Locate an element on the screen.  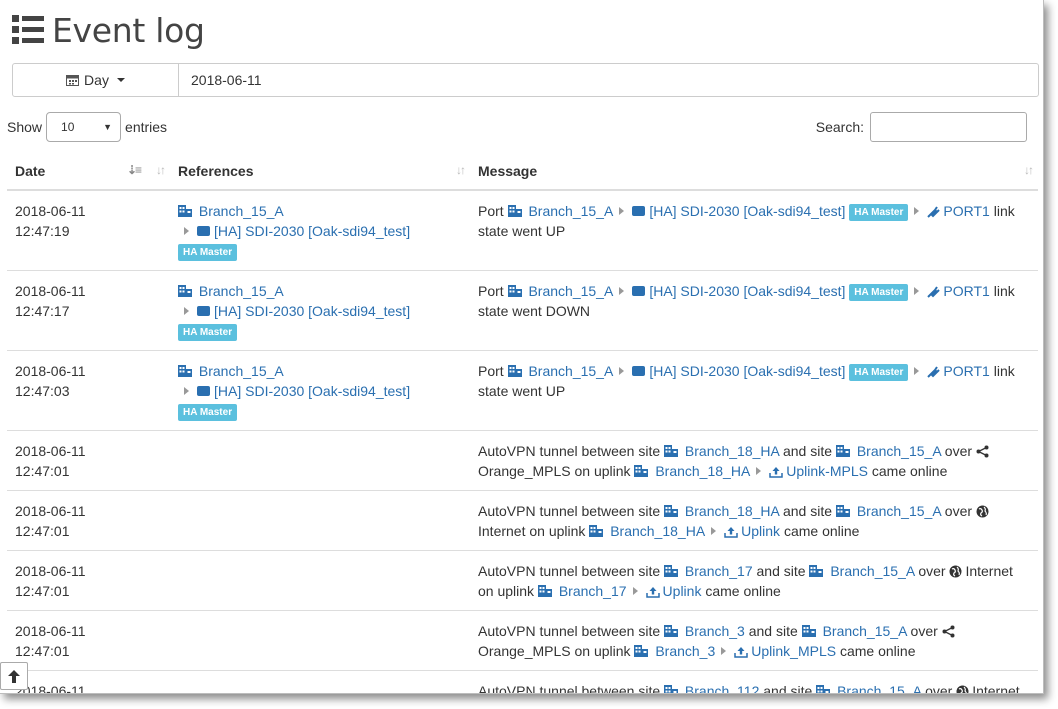
period-label: Day is located at coordinates (96, 80).